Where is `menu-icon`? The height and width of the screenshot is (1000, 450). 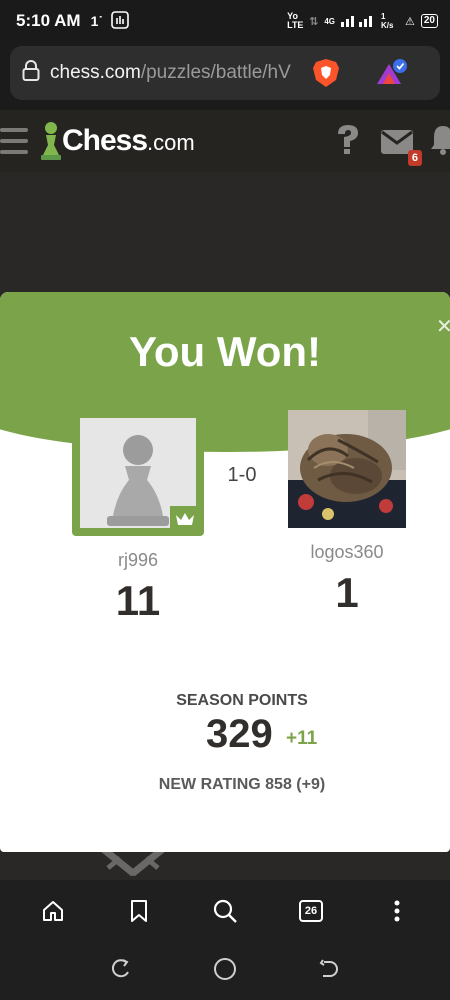
menu-icon is located at coordinates (15, 141).